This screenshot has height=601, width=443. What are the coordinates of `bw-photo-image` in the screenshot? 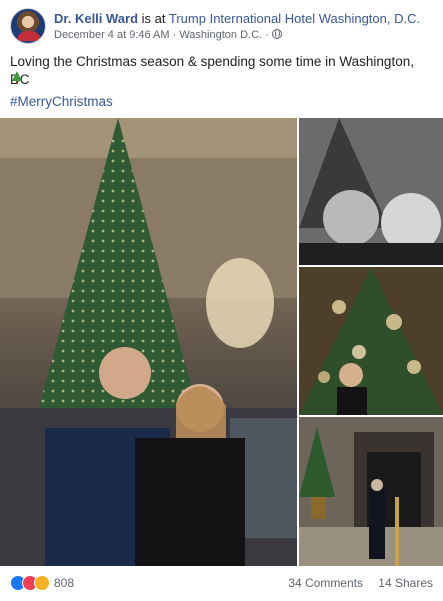 It's located at (371, 191).